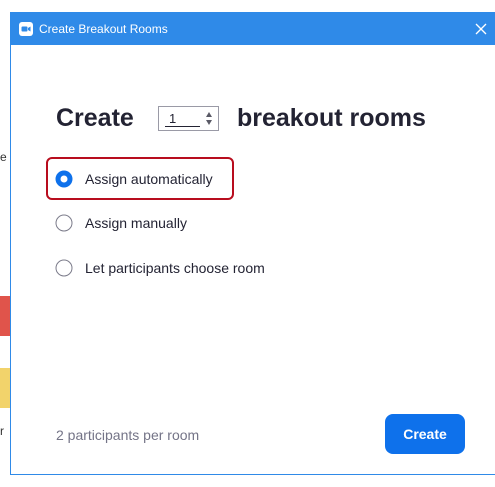 Image resolution: width=495 pixels, height=487 pixels. What do you see at coordinates (425, 434) in the screenshot?
I see `create-button: Create` at bounding box center [425, 434].